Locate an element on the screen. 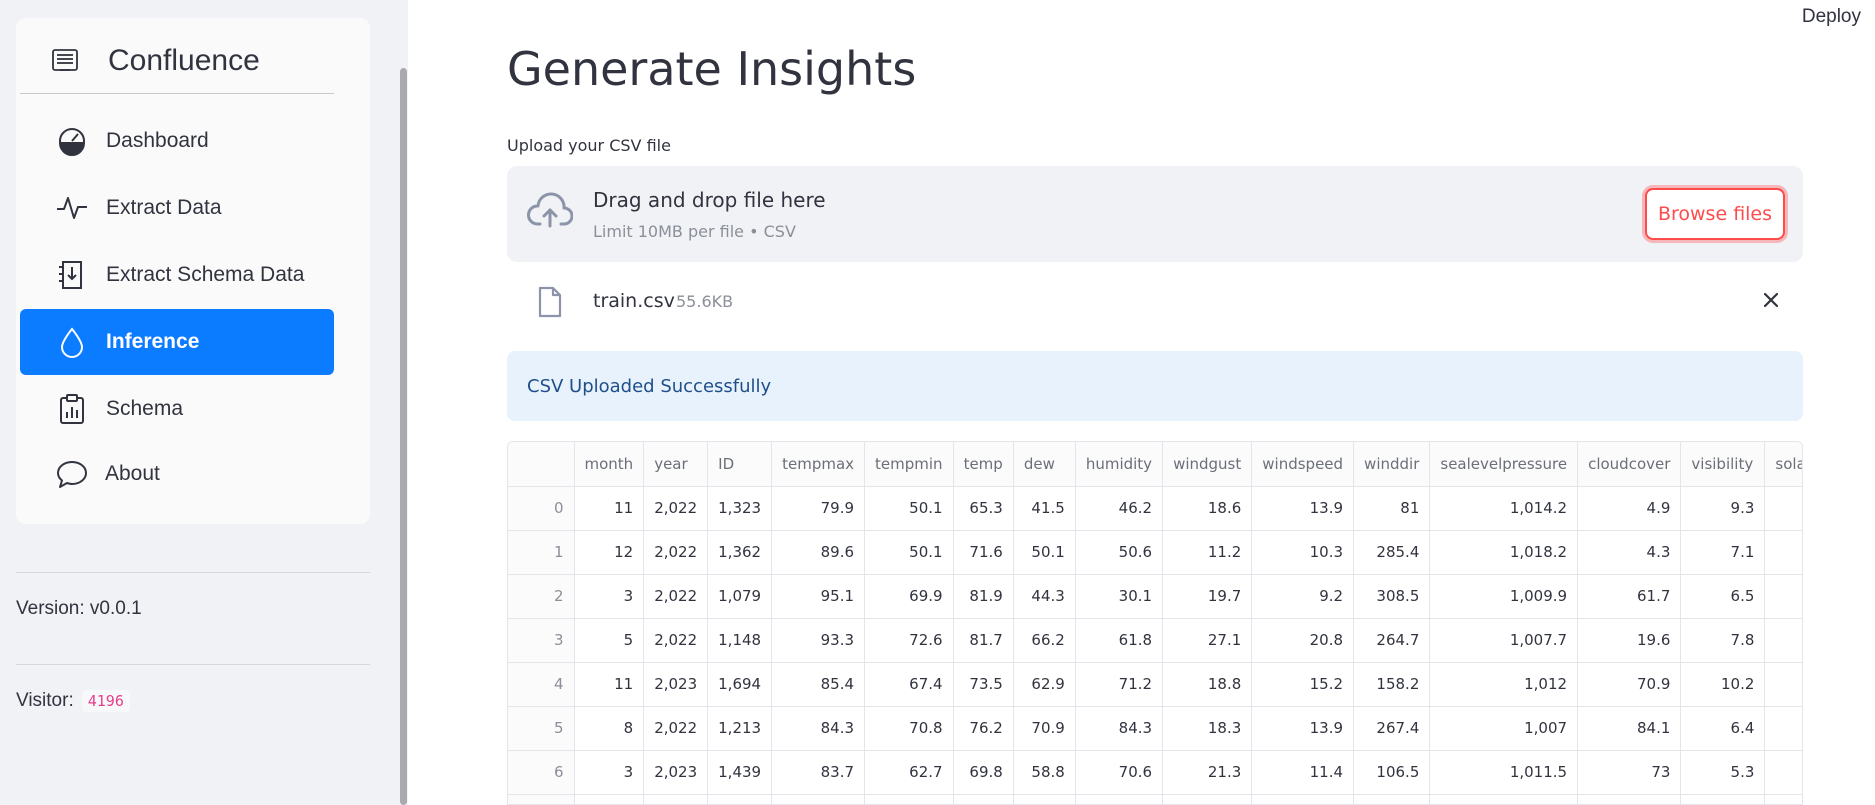 This screenshot has height=805, width=1875. table-cell: 67.4 is located at coordinates (909, 684).